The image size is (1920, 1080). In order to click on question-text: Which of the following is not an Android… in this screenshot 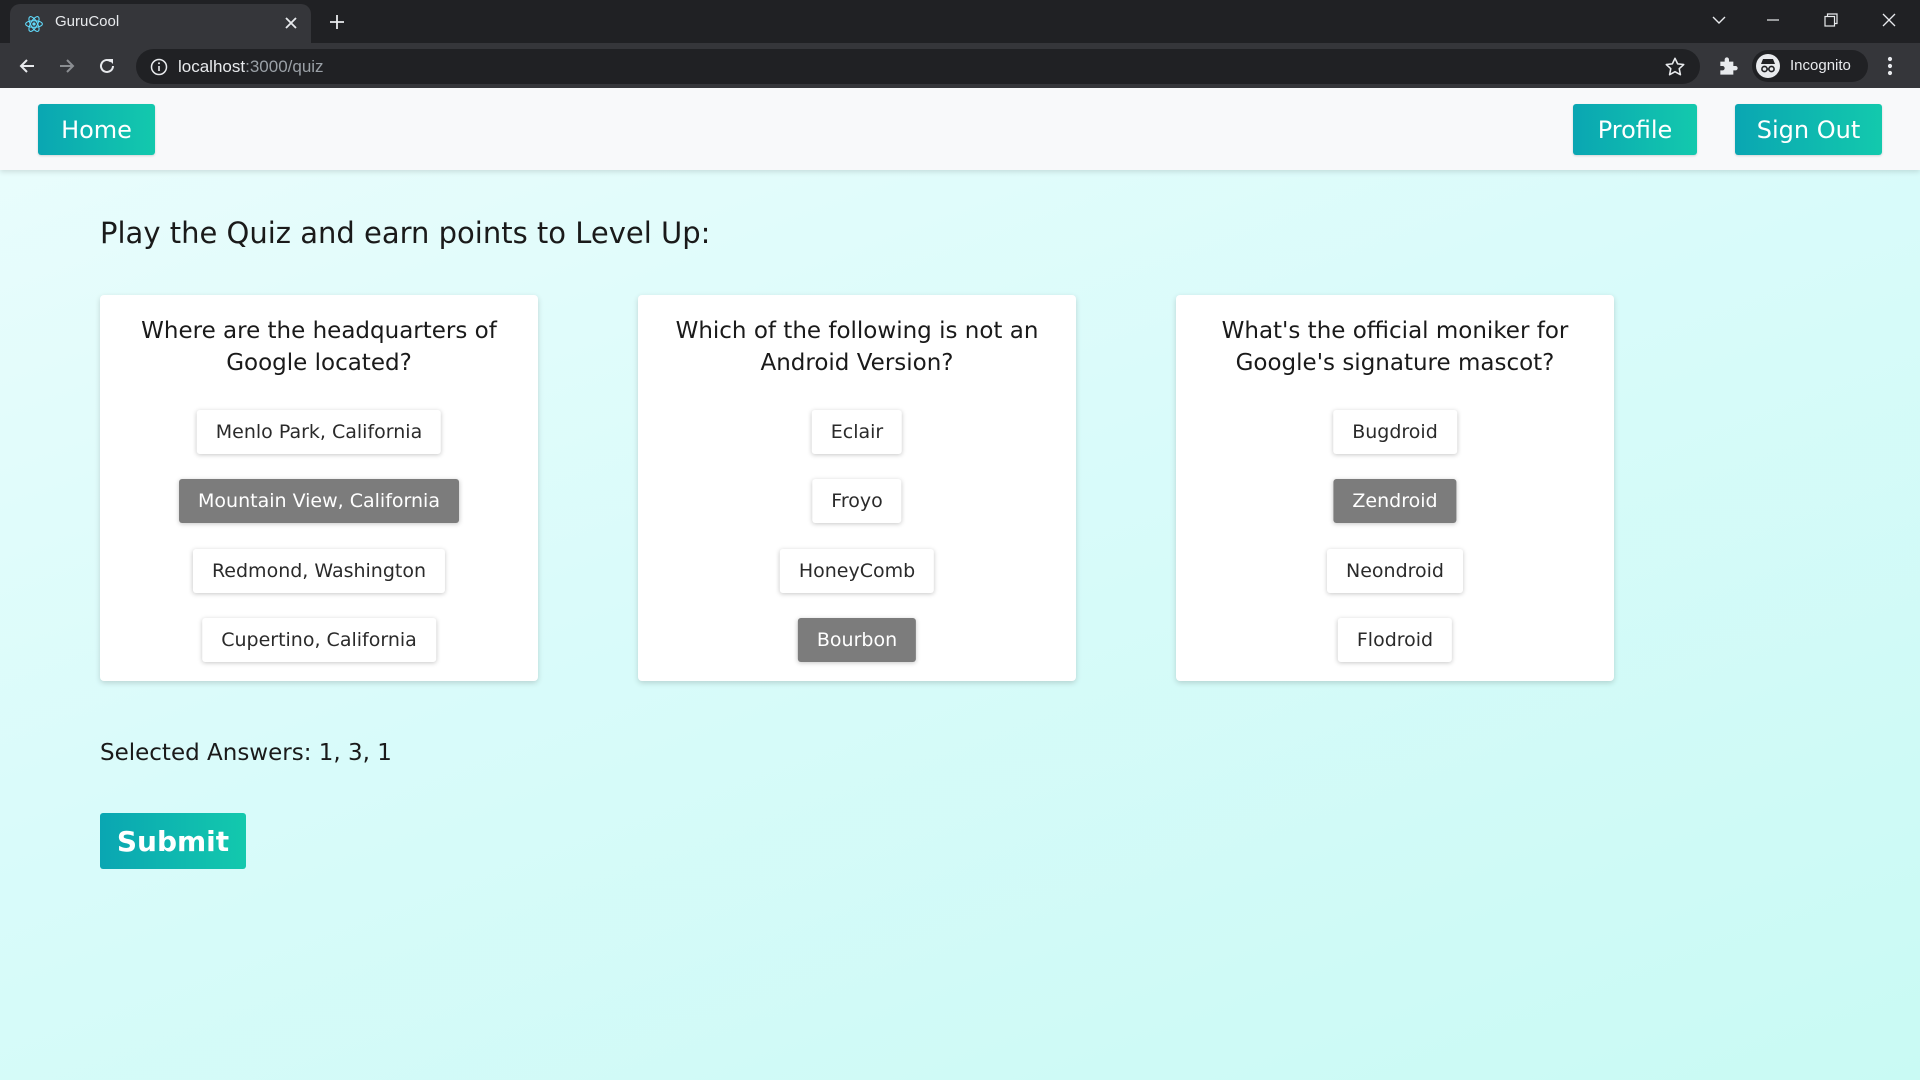, I will do `click(857, 347)`.